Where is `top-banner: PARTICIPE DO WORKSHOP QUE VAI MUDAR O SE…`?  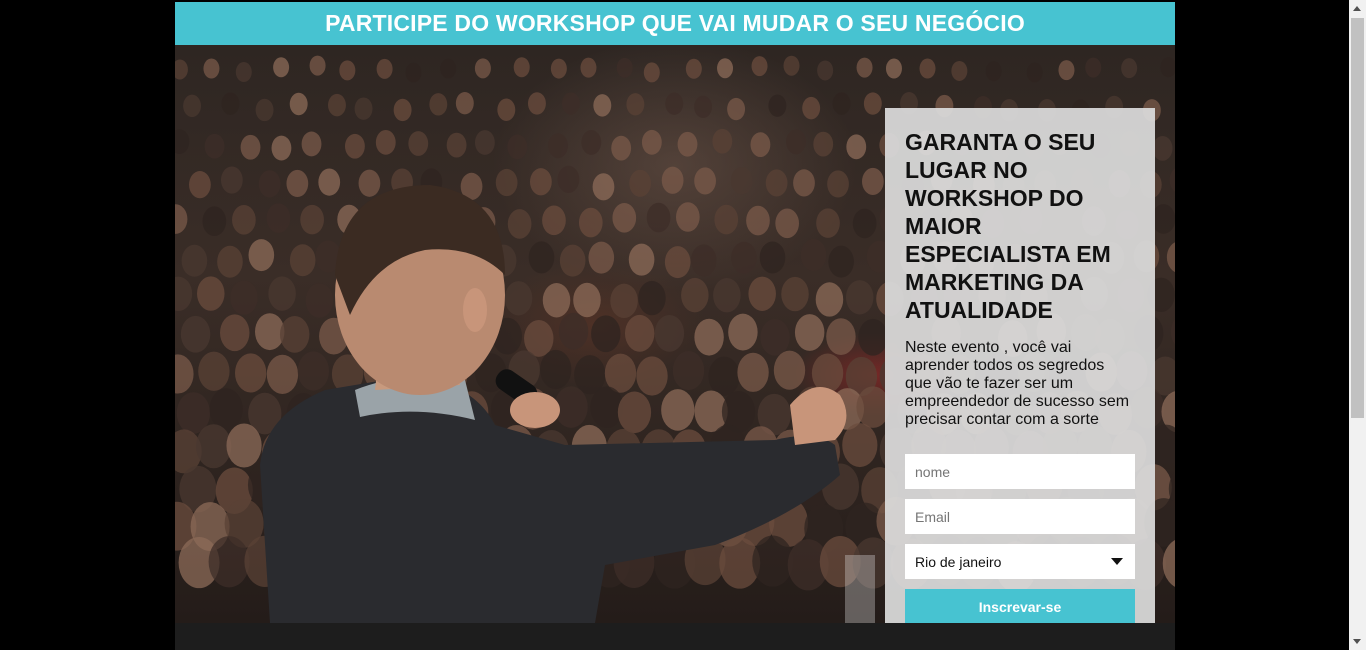 top-banner: PARTICIPE DO WORKSHOP QUE VAI MUDAR O SE… is located at coordinates (675, 23).